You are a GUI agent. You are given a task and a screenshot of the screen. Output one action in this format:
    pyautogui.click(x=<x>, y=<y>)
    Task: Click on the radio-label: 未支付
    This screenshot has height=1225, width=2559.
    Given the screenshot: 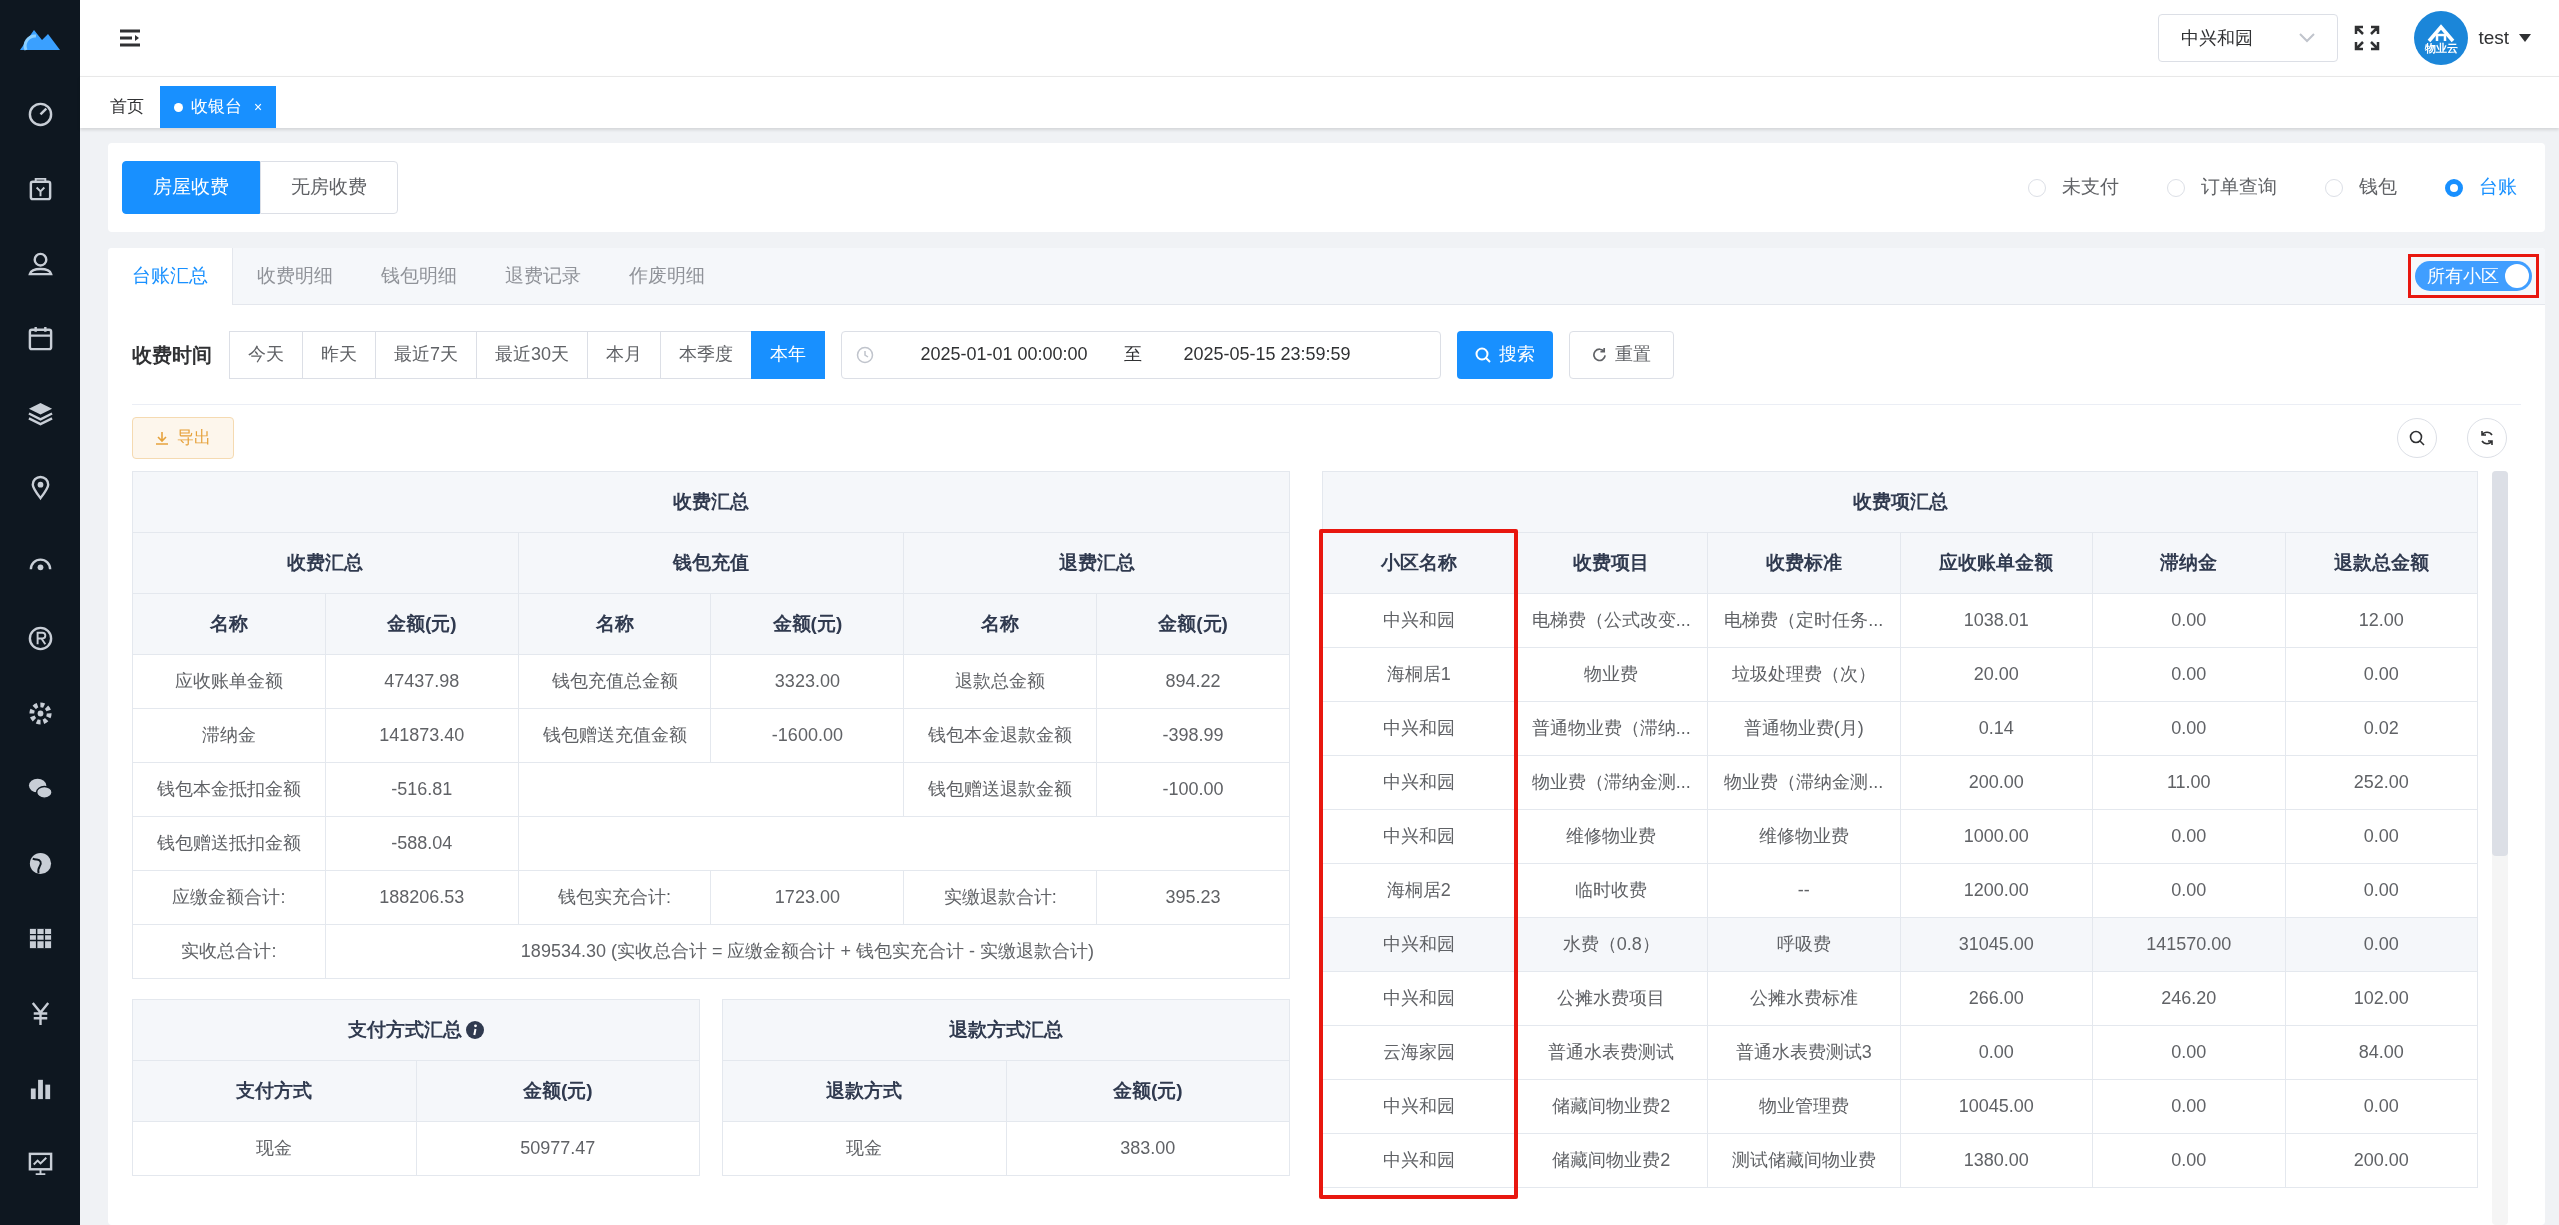 What is the action you would take?
    pyautogui.click(x=2090, y=187)
    